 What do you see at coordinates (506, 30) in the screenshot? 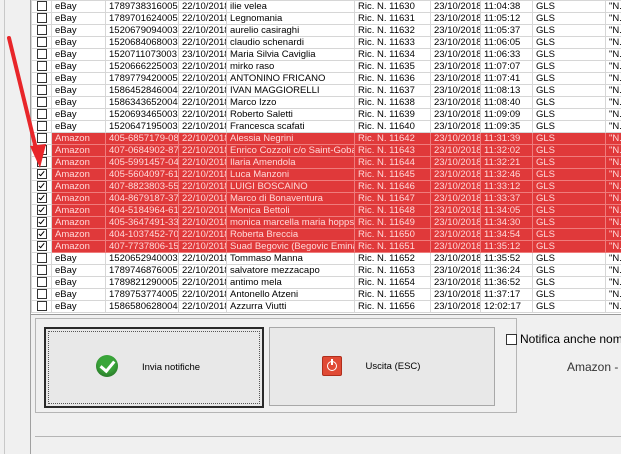
I see `time-cell: 11:05:37` at bounding box center [506, 30].